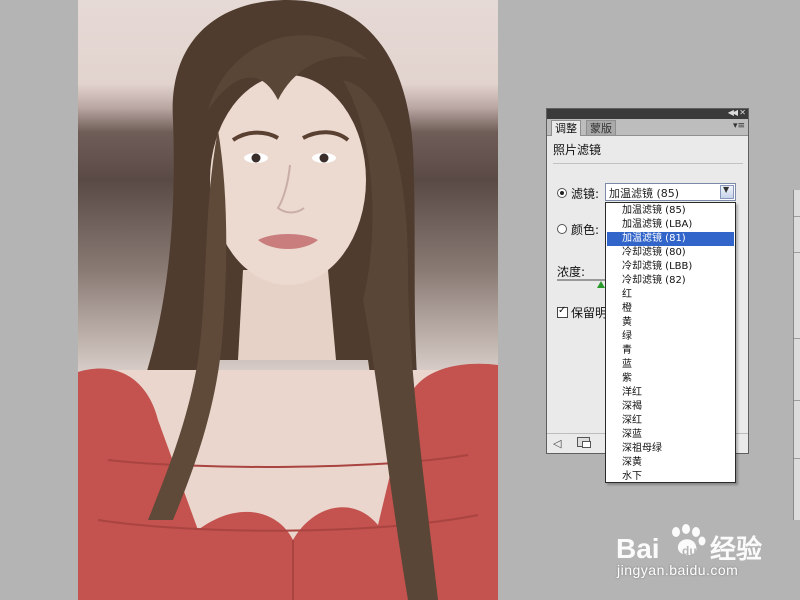 Image resolution: width=800 pixels, height=600 pixels. I want to click on clip-to-layer-icon, so click(584, 442).